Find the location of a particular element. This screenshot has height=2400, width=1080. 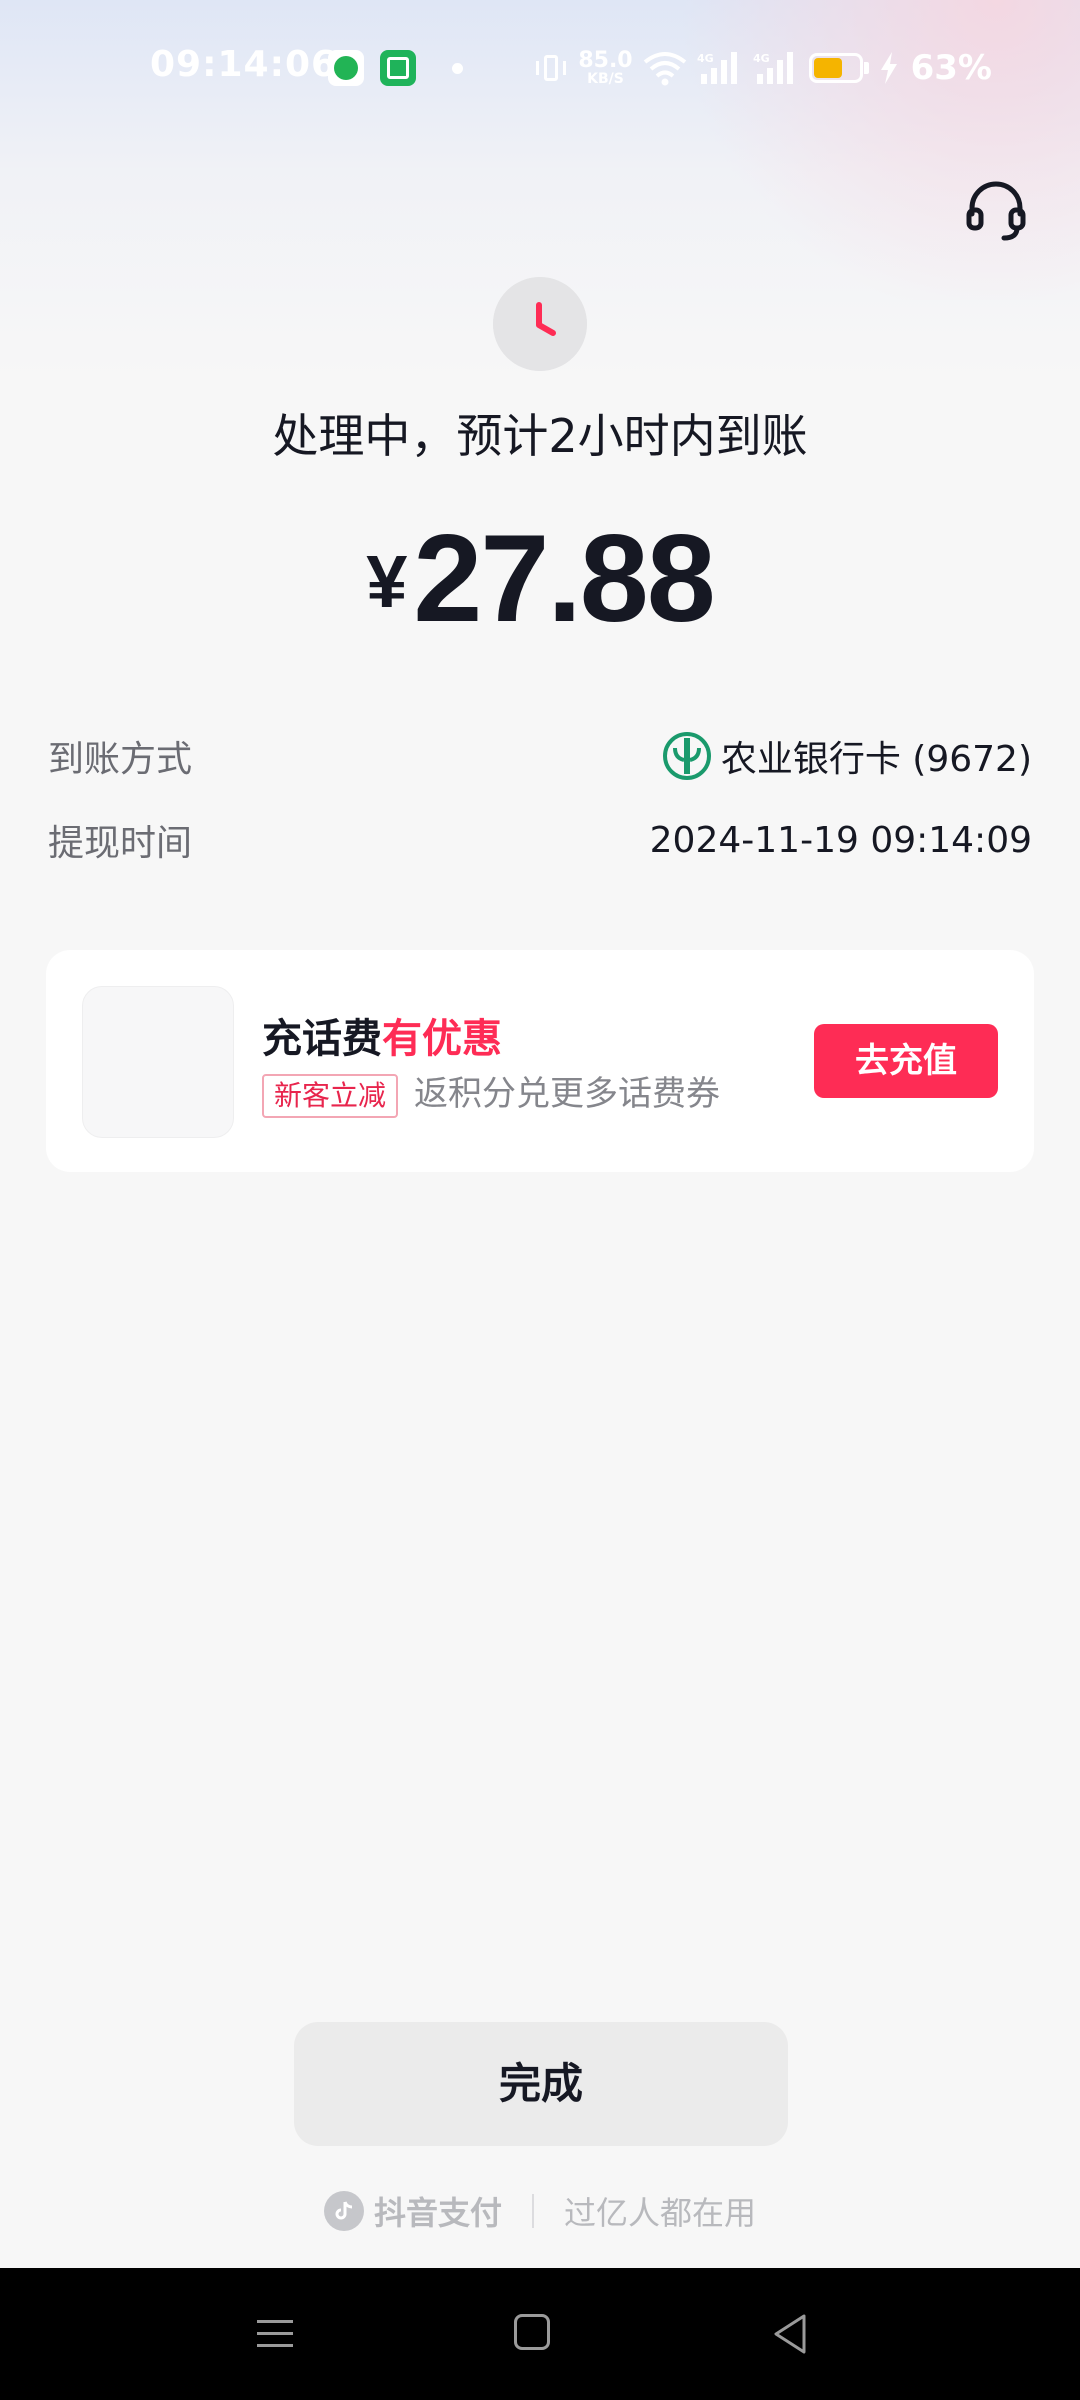

processing-status-text: 处理中，预计2小时内到账 is located at coordinates (540, 436).